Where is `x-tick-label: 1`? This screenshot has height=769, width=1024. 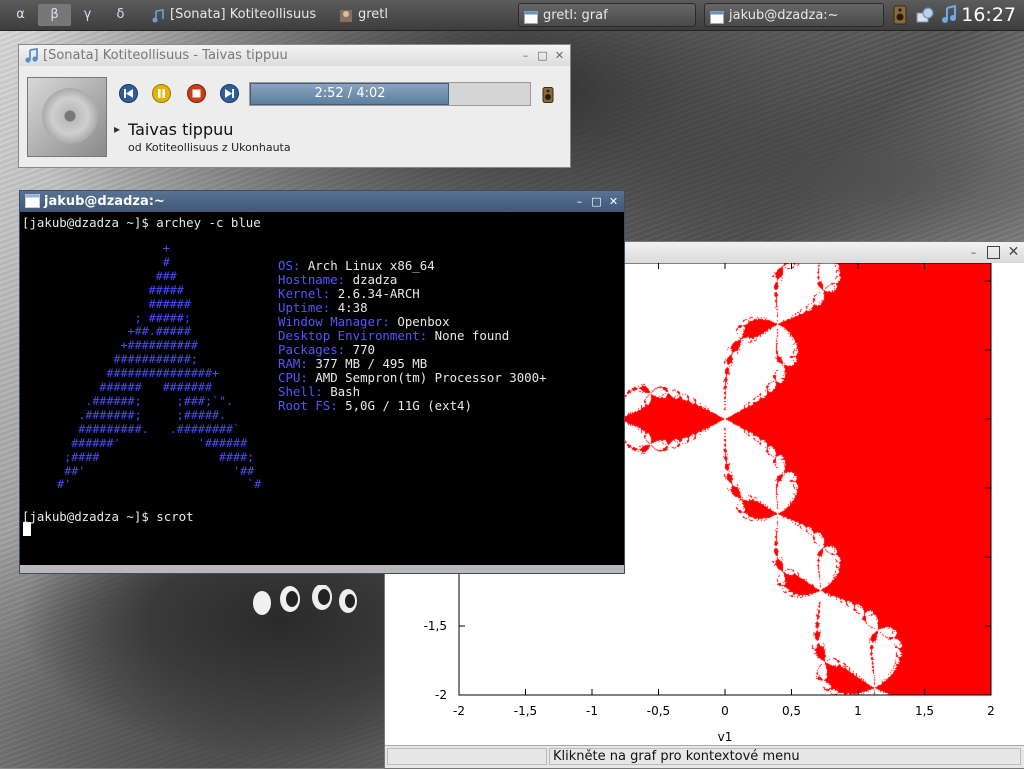
x-tick-label: 1 is located at coordinates (858, 711).